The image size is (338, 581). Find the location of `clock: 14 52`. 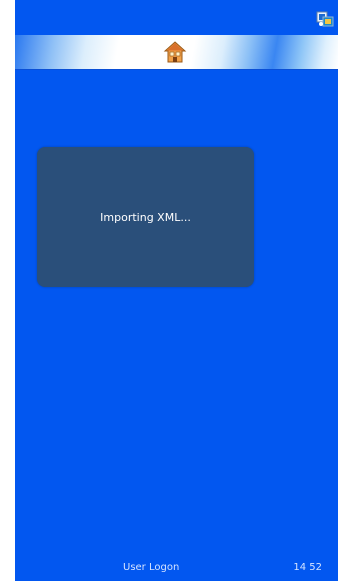

clock: 14 52 is located at coordinates (307, 567).